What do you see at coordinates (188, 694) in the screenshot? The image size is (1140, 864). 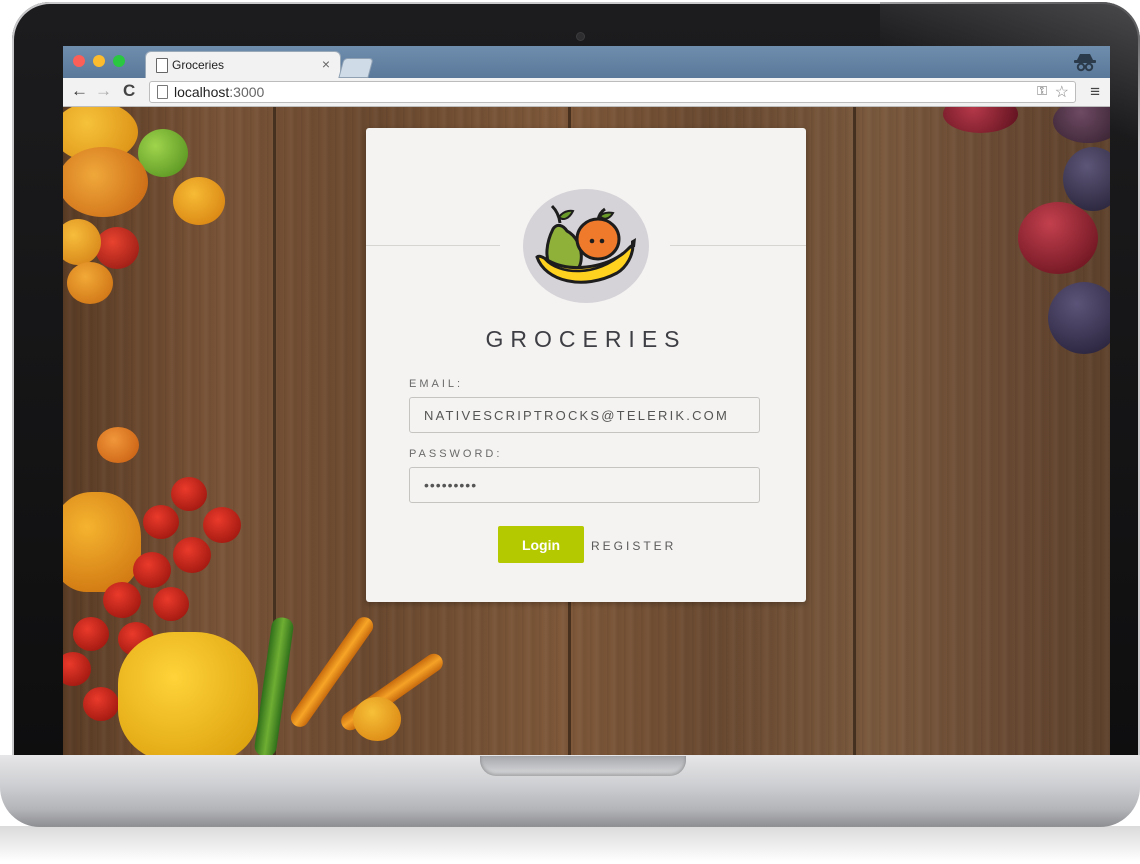 I see `yellow-bell-pepper-image` at bounding box center [188, 694].